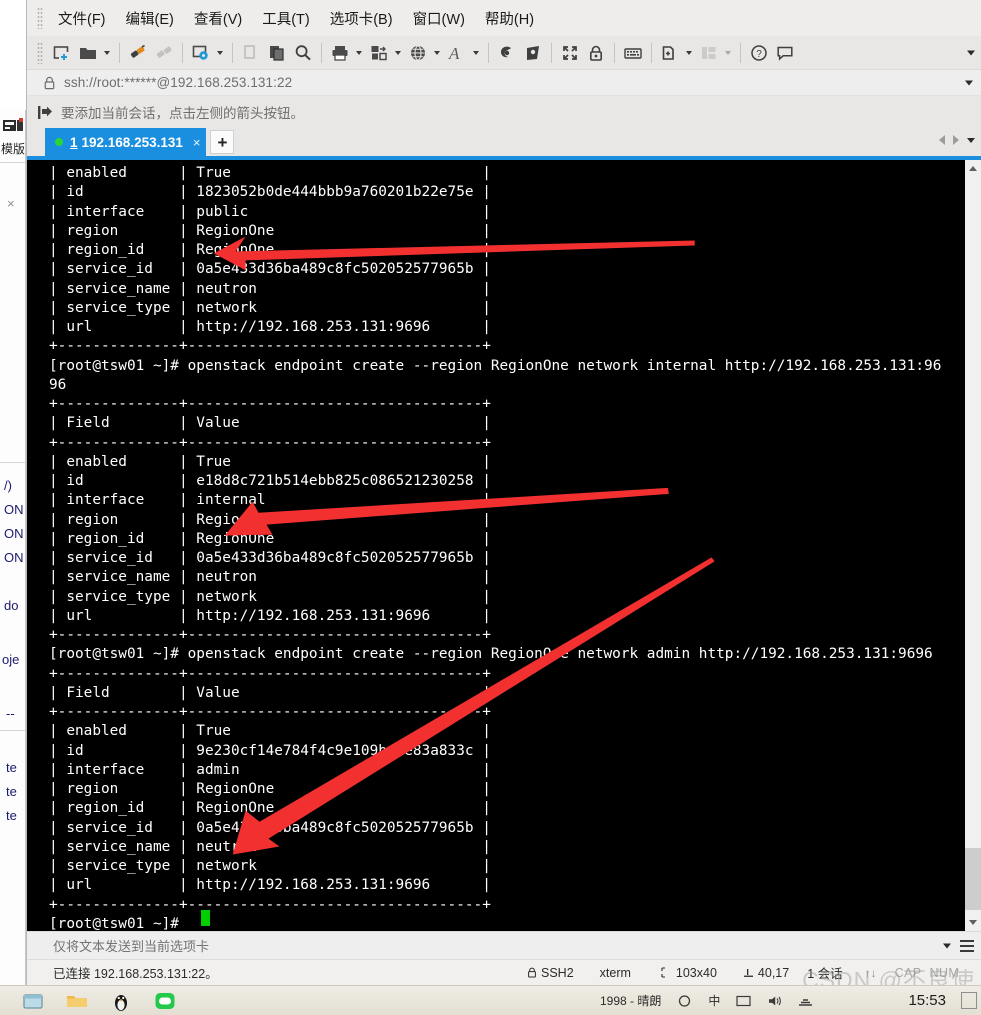  I want to click on session-options-icon, so click(201, 53).